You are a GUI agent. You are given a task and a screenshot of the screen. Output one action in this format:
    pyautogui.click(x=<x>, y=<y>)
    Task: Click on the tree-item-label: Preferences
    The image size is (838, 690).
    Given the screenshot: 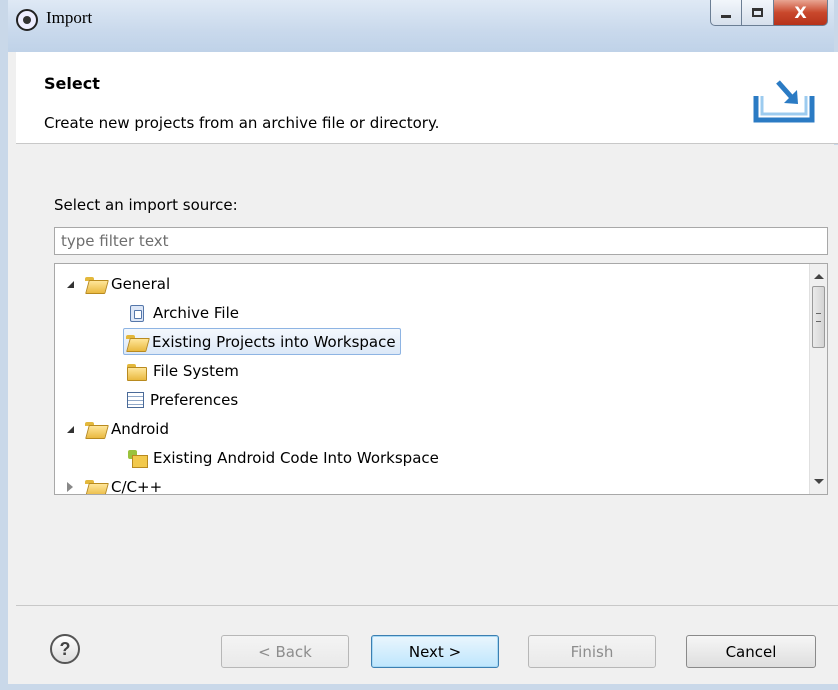 What is the action you would take?
    pyautogui.click(x=194, y=400)
    